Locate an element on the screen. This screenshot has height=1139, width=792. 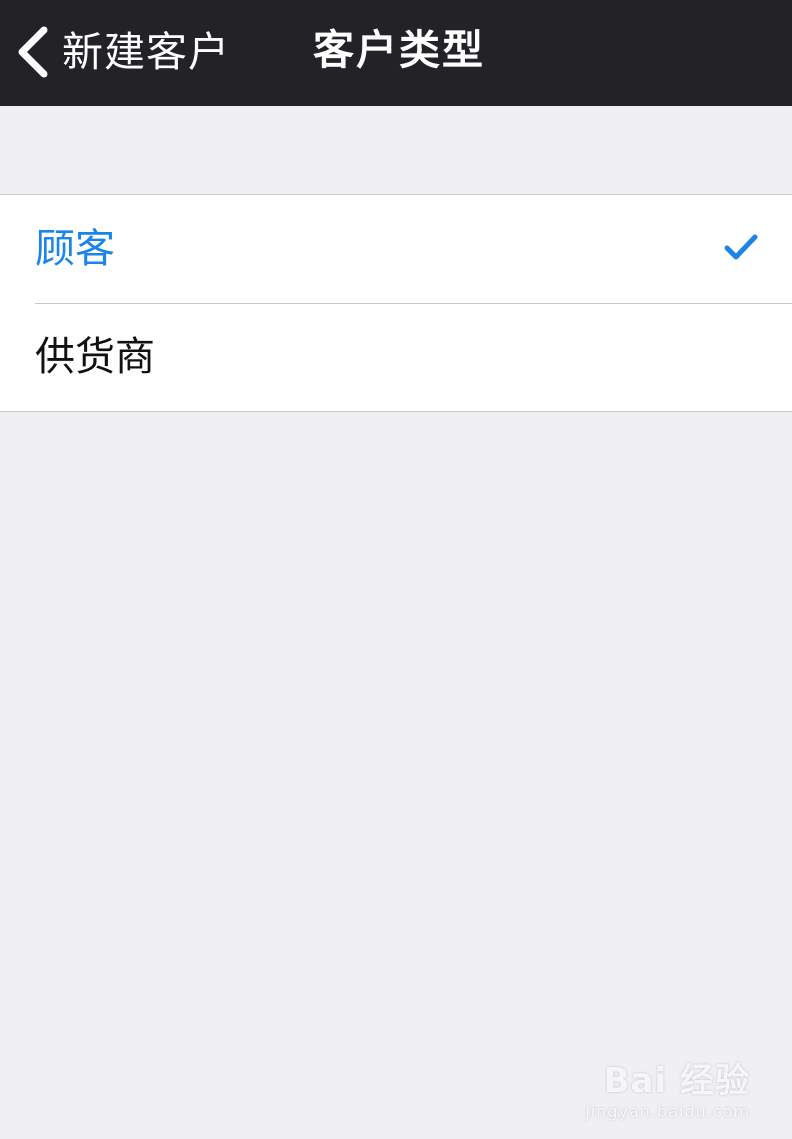
navigation-bar: 新建客户 客户类型 is located at coordinates (396, 53).